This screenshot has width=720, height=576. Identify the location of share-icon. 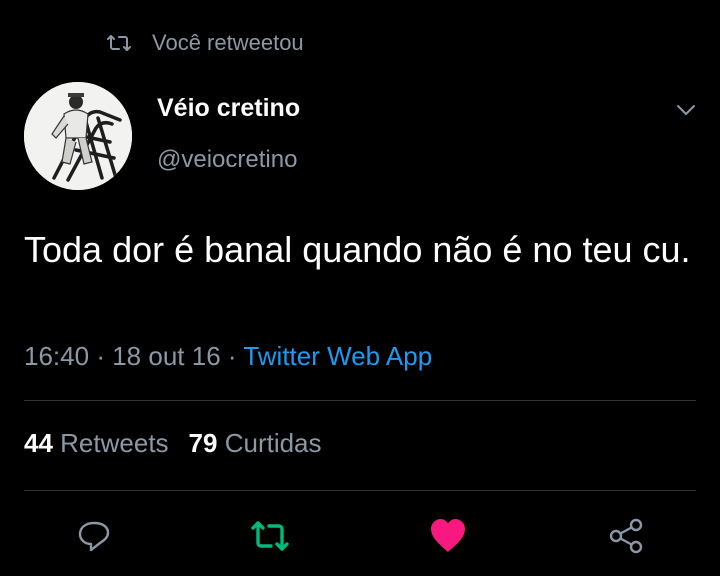
(626, 538).